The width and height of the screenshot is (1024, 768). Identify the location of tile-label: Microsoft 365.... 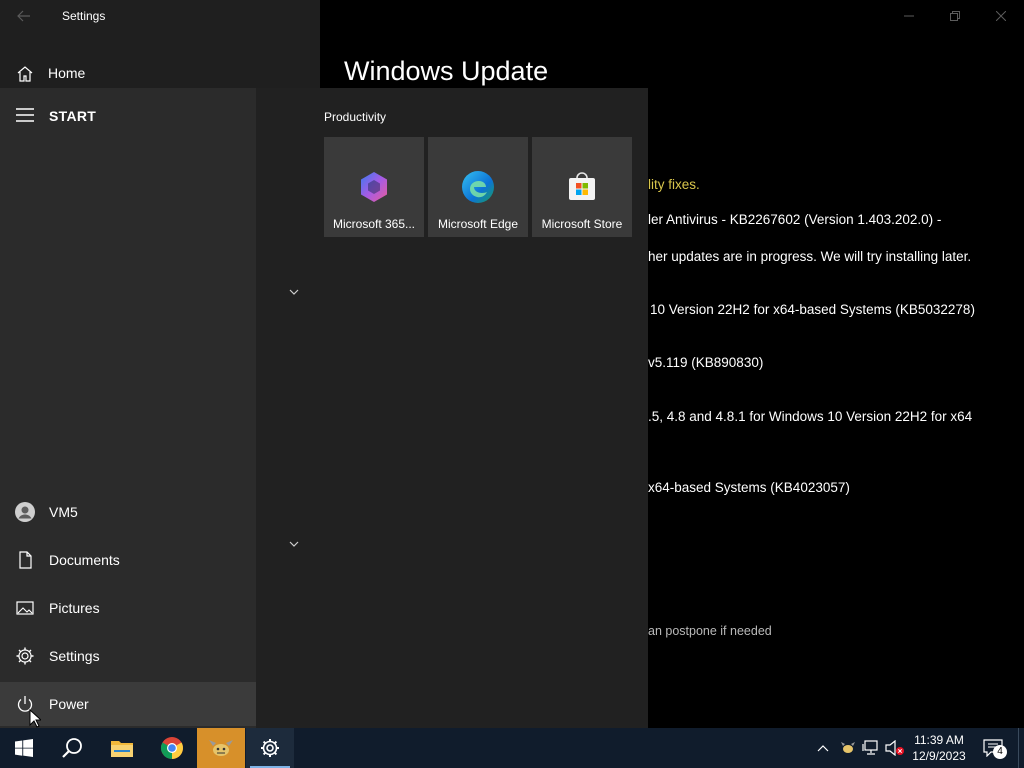
(374, 224).